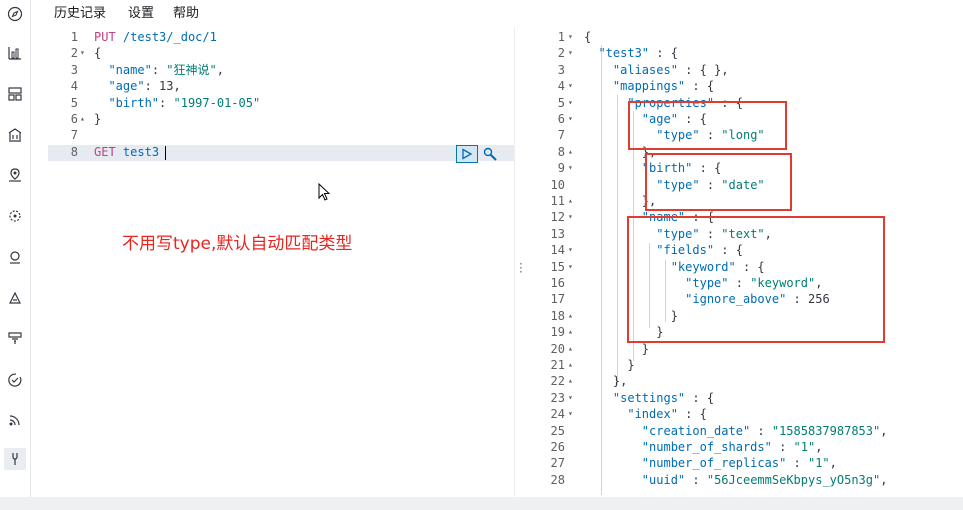 This screenshot has width=963, height=510. What do you see at coordinates (557, 381) in the screenshot?
I see `line-number: 22` at bounding box center [557, 381].